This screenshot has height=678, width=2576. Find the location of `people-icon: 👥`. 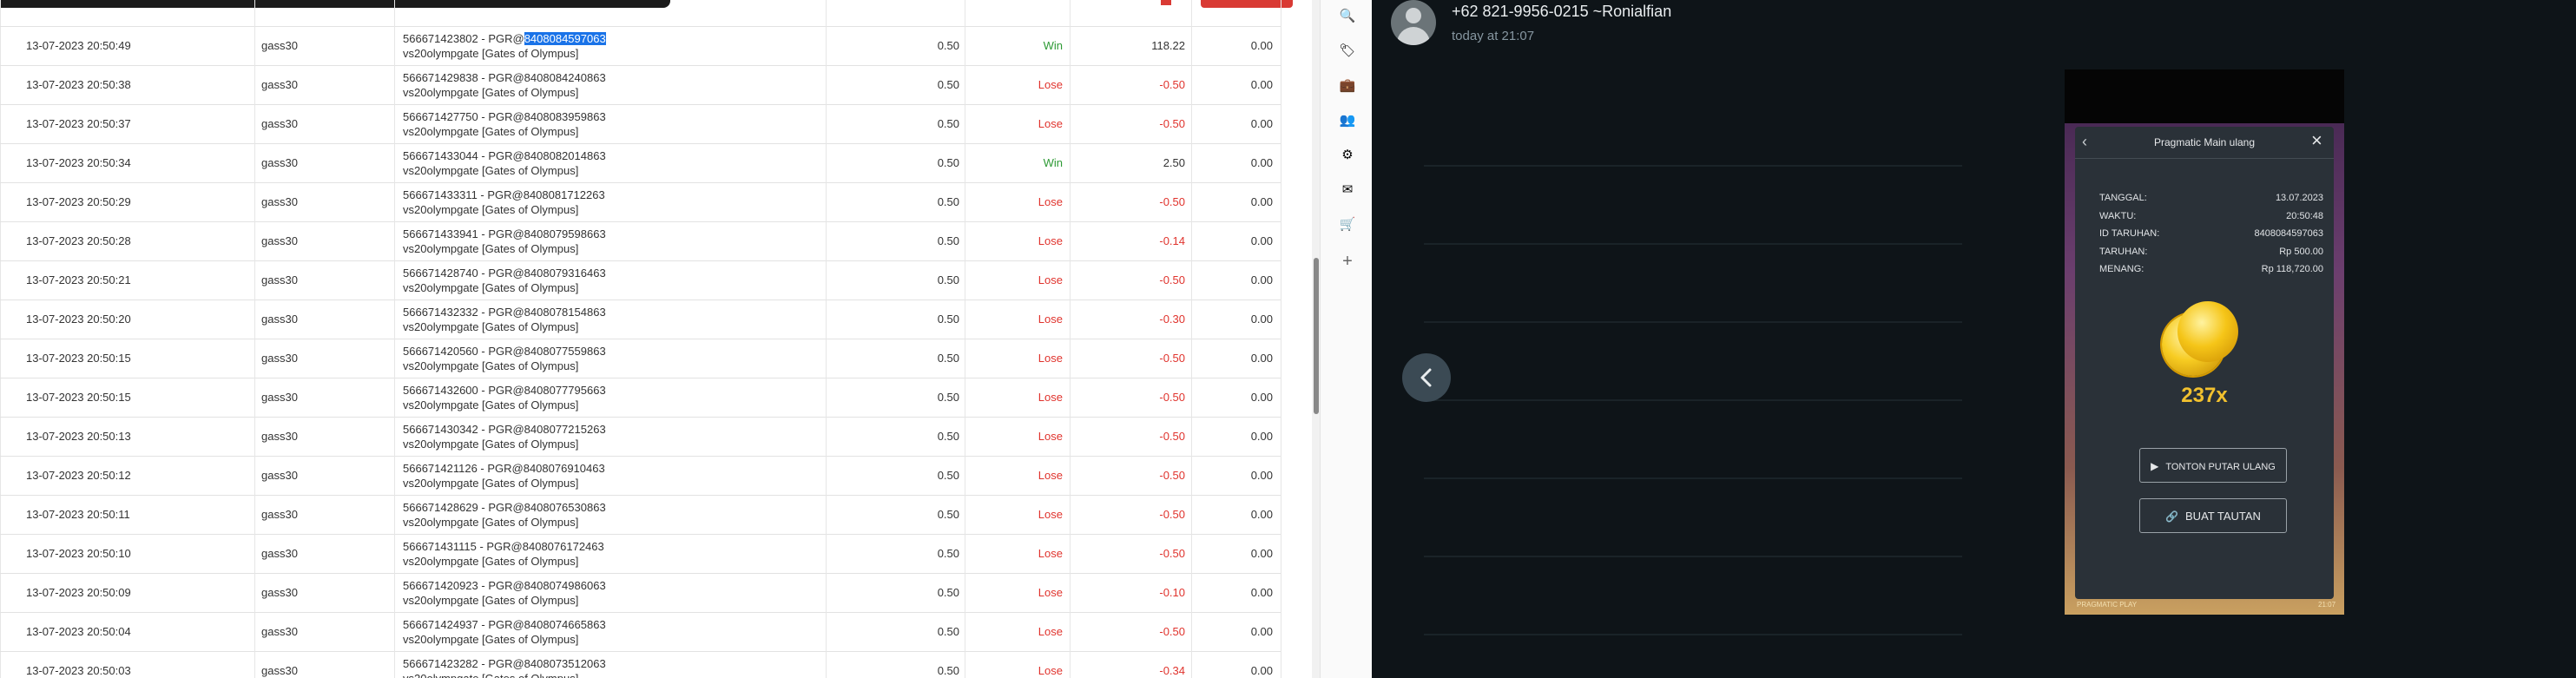

people-icon: 👥 is located at coordinates (1347, 120).